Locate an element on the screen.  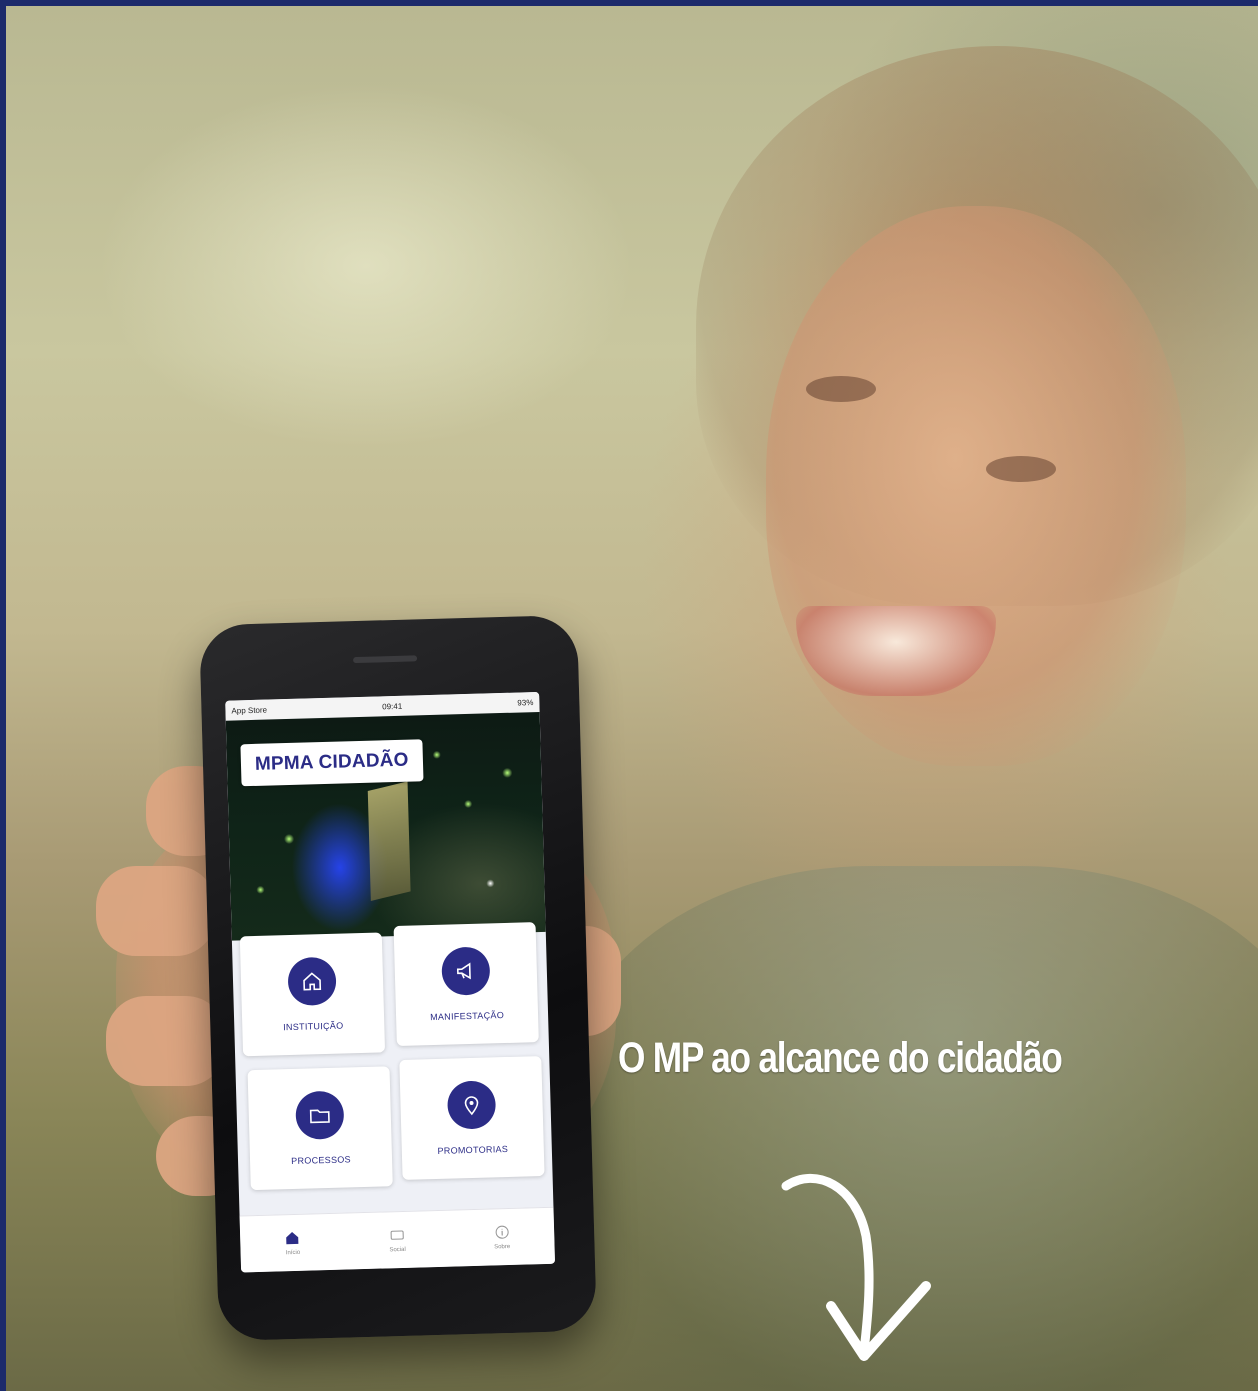
tab-social: Social is located at coordinates (397, 1240).